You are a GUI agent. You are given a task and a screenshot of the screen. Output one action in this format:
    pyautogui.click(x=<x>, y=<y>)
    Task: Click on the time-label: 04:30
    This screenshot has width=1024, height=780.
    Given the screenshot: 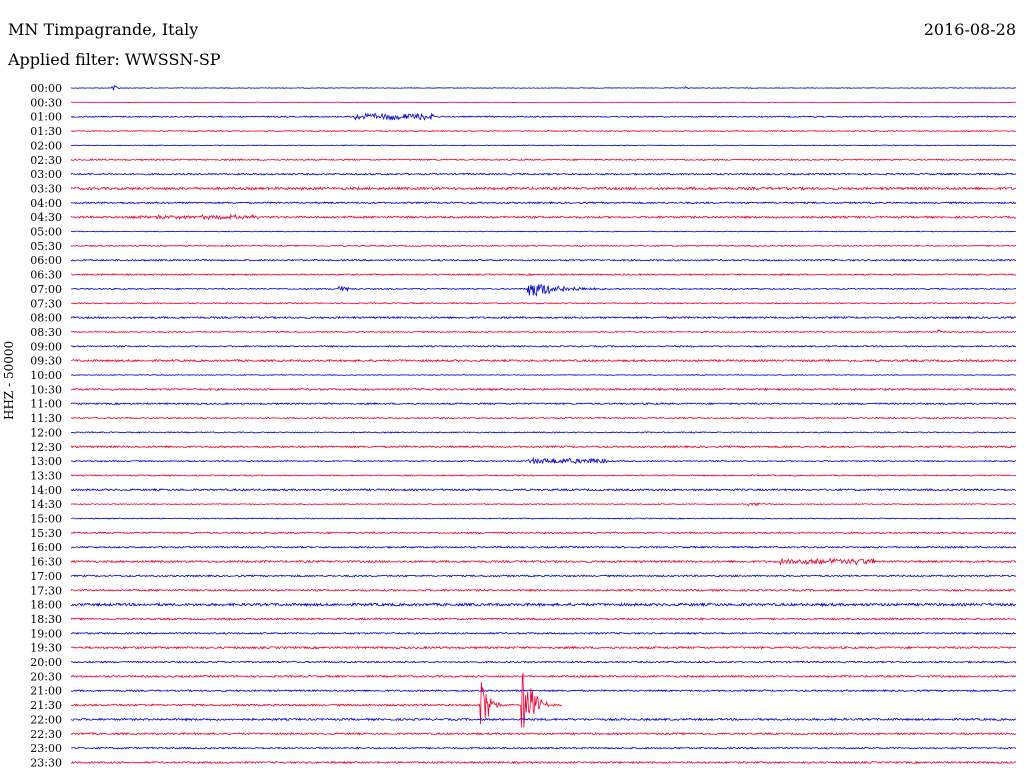 What is the action you would take?
    pyautogui.click(x=46, y=217)
    